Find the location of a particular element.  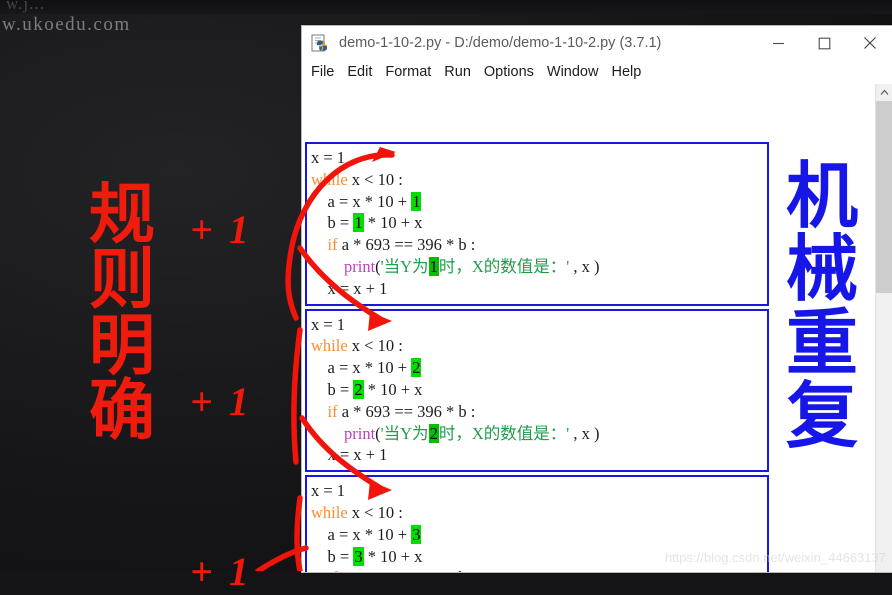

highlight-value-print-2: 2 is located at coordinates (433, 433).